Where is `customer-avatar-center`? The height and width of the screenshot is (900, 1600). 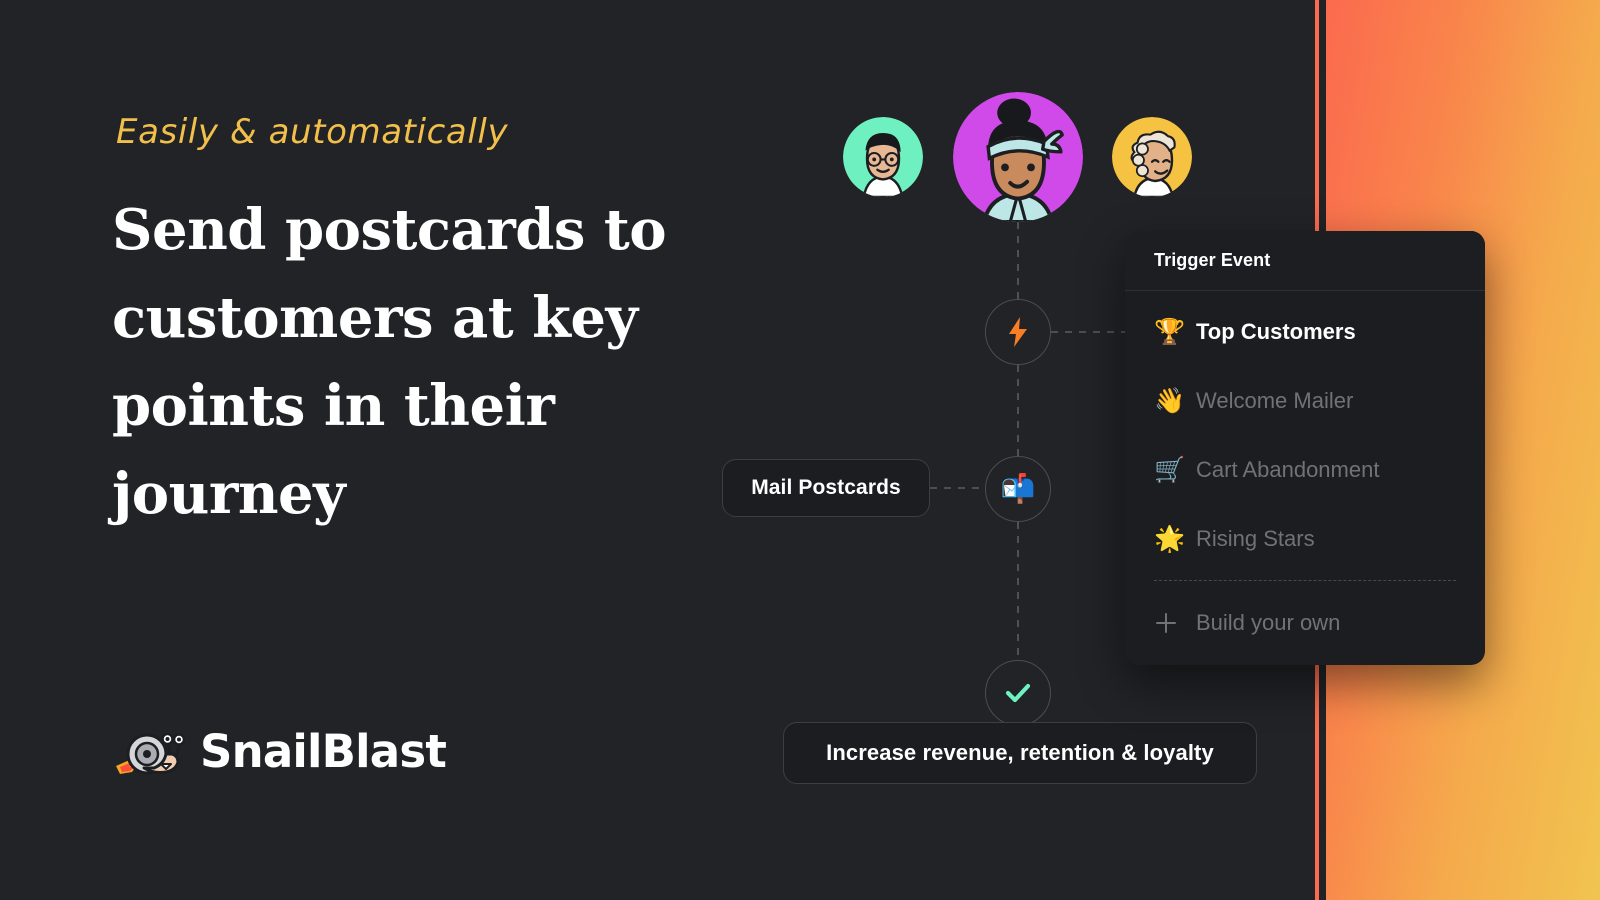
customer-avatar-center is located at coordinates (1018, 157).